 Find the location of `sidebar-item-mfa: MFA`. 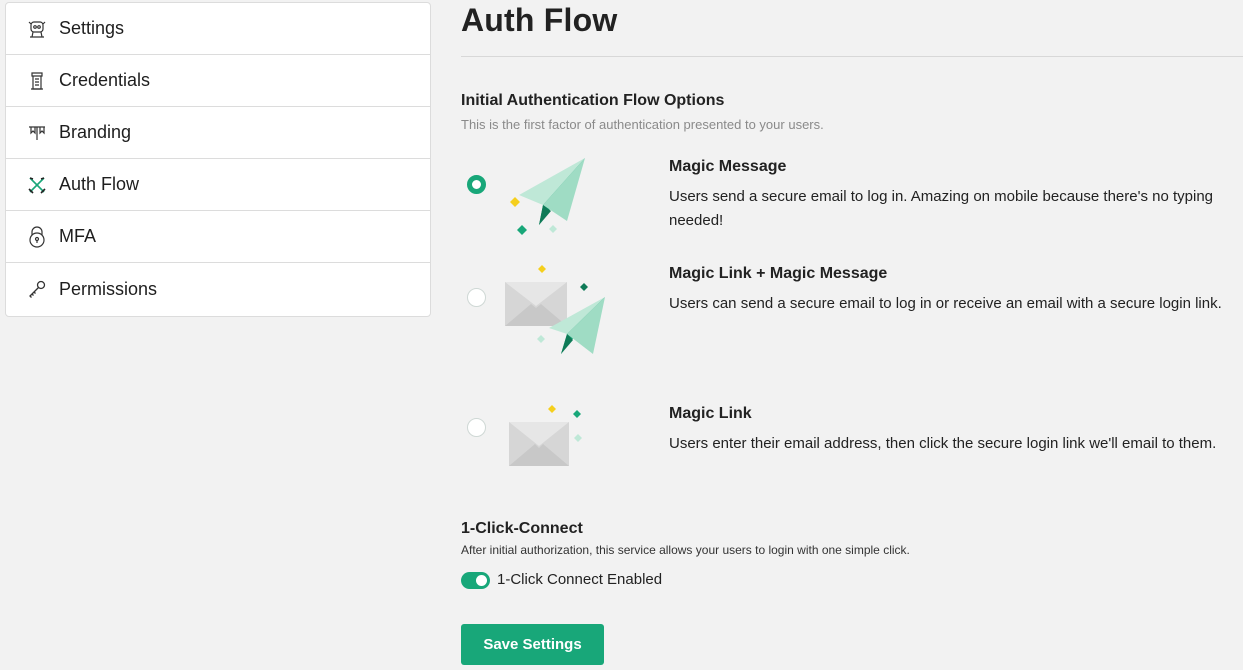

sidebar-item-mfa: MFA is located at coordinates (218, 237).